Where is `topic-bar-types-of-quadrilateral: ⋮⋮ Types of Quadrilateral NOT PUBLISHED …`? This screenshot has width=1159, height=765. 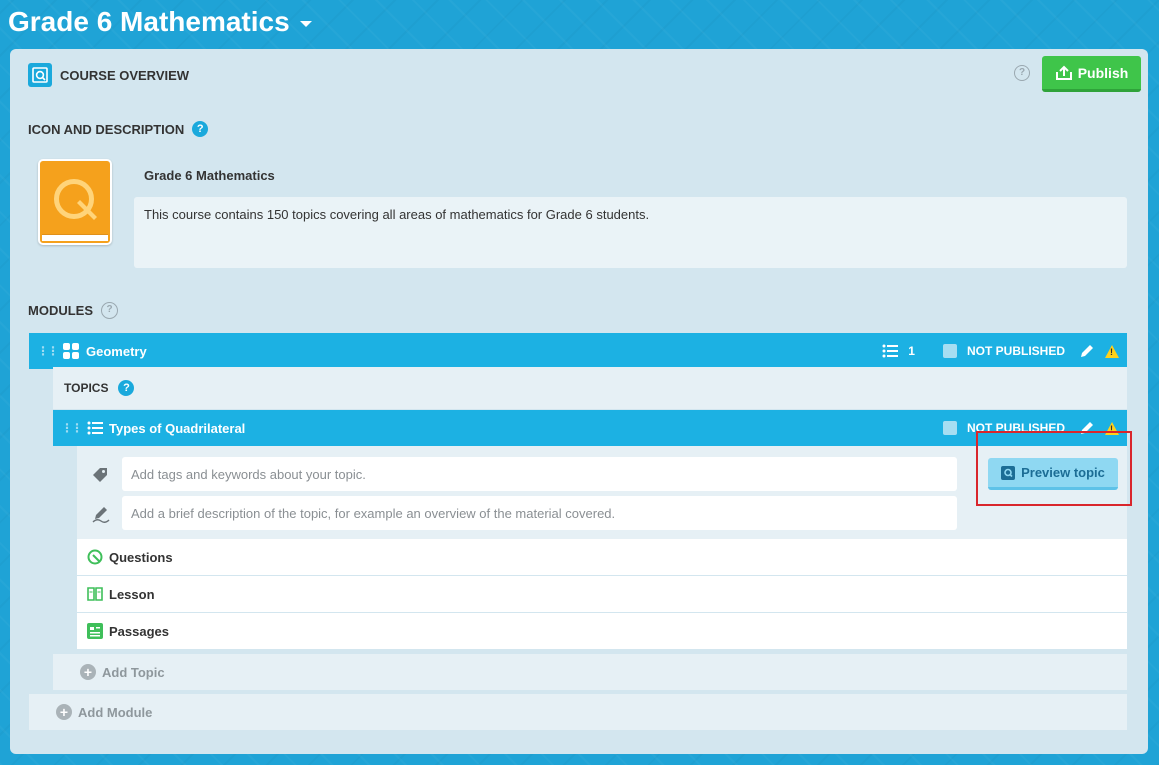 topic-bar-types-of-quadrilateral: ⋮⋮ Types of Quadrilateral NOT PUBLISHED … is located at coordinates (590, 428).